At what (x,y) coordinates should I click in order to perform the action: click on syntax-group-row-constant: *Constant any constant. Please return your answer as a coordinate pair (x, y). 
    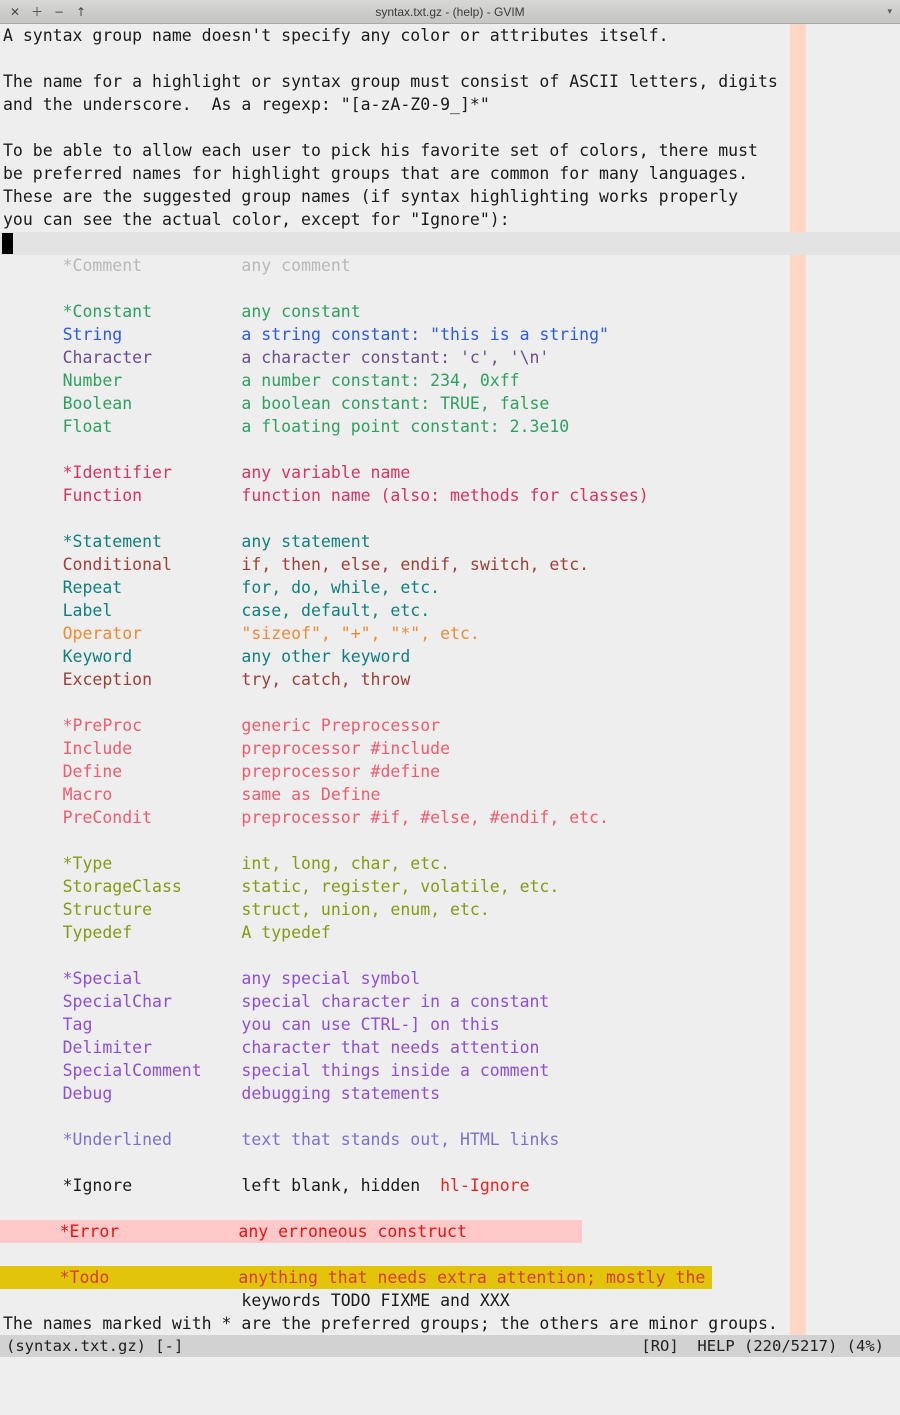
    Looking at the image, I should click on (450, 311).